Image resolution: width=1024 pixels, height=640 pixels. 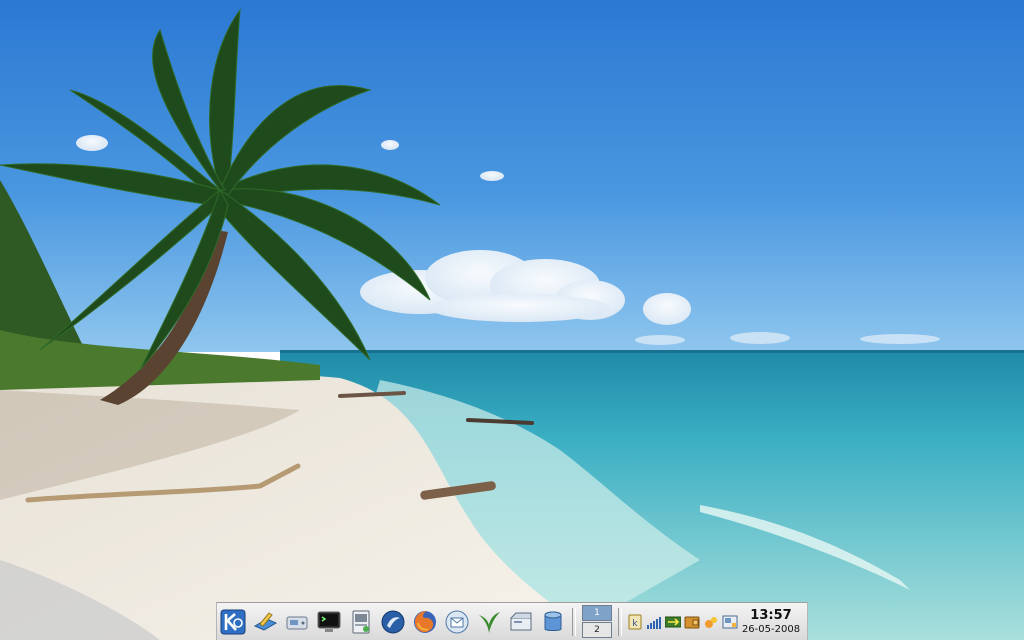 I want to click on kde-menu-button, so click(x=233, y=622).